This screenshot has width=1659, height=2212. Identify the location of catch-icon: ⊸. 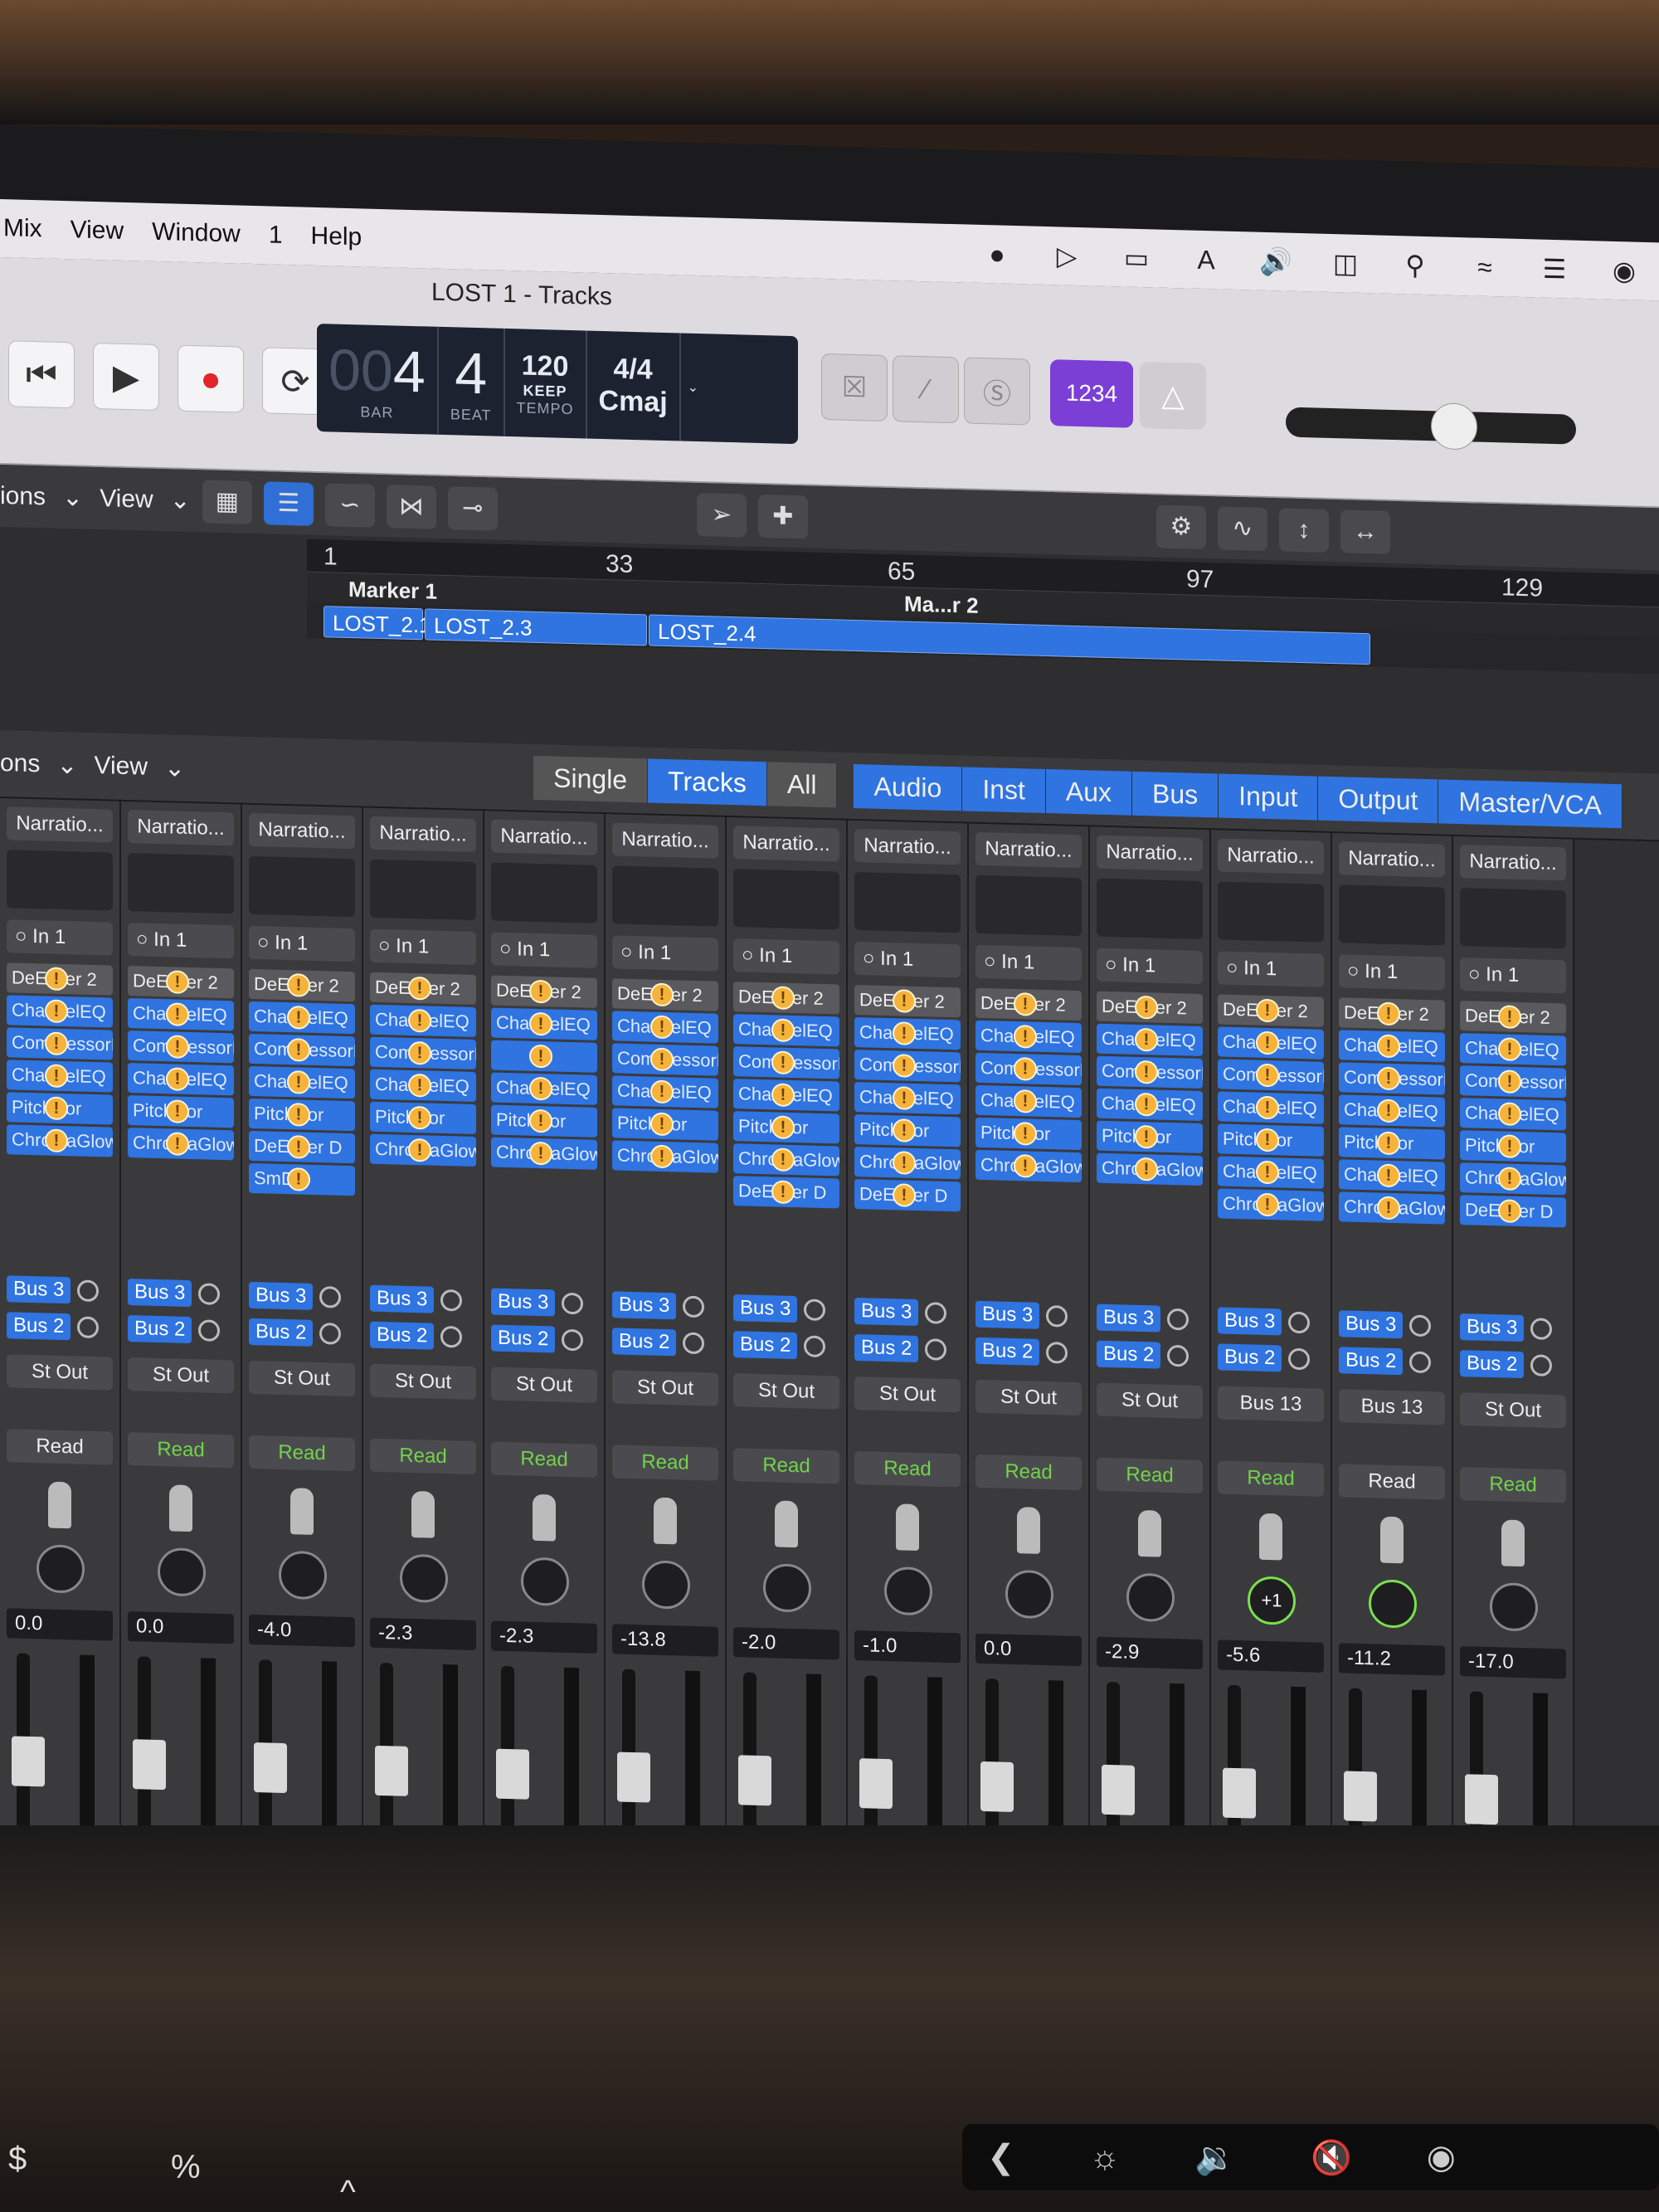
(472, 508).